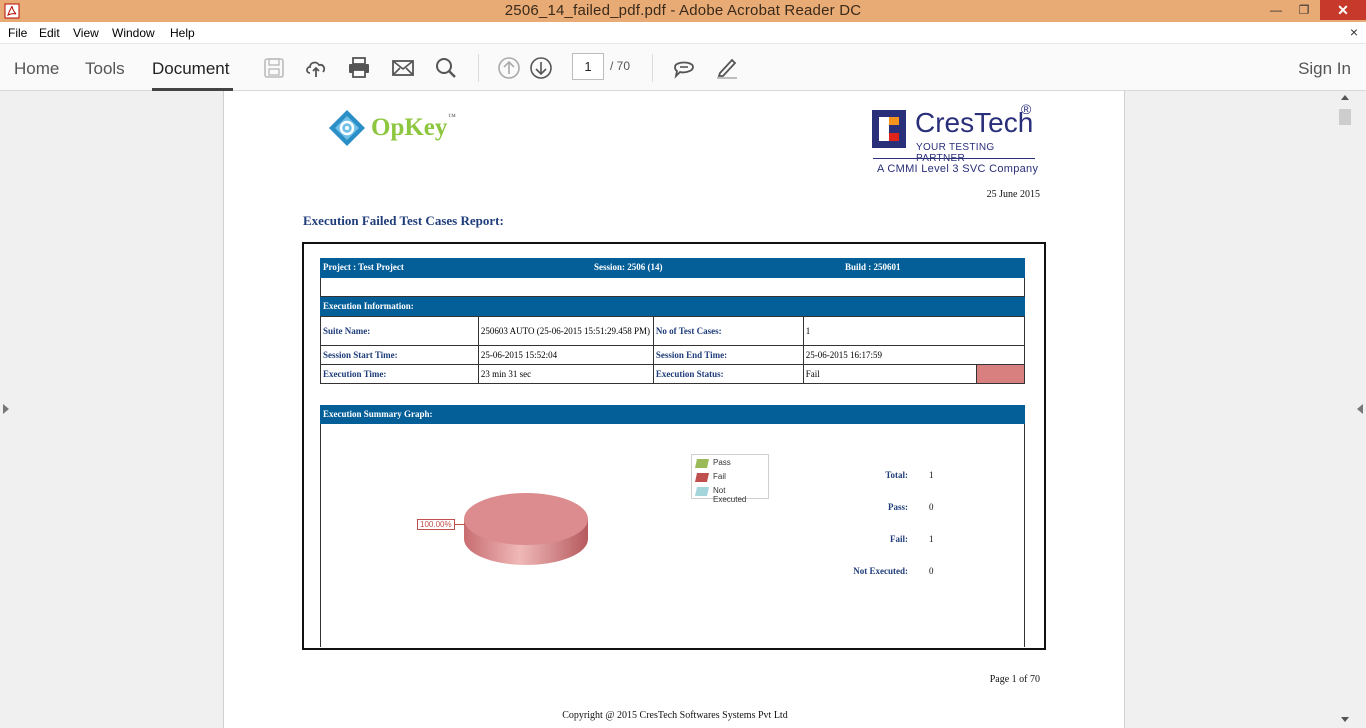 This screenshot has width=1366, height=728. What do you see at coordinates (702, 477) in the screenshot?
I see `legend-swatch-fail` at bounding box center [702, 477].